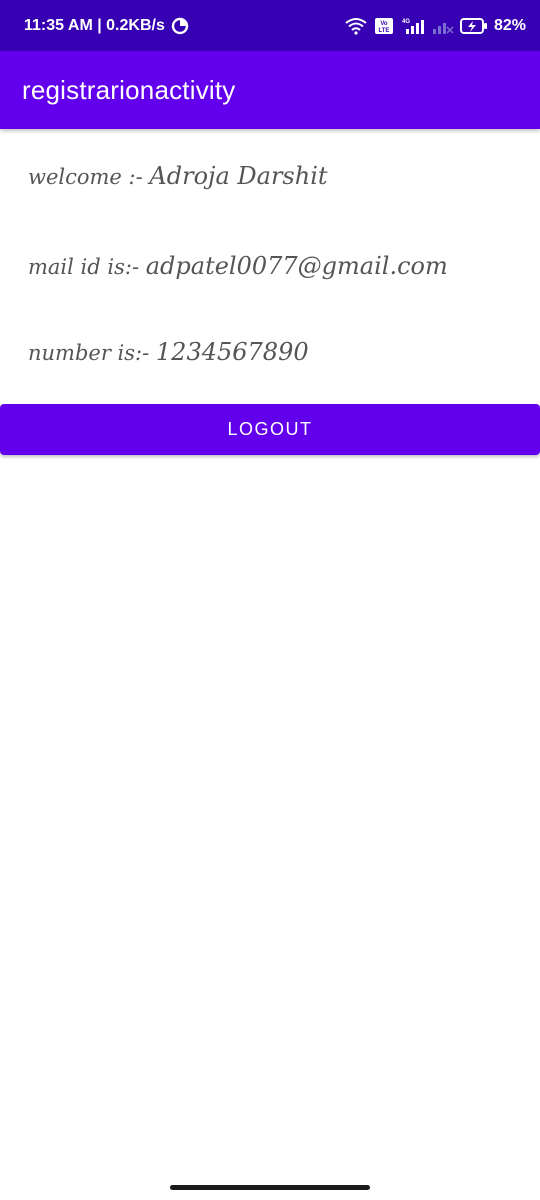 The image size is (540, 1200). Describe the element at coordinates (94, 25) in the screenshot. I see `status-time: 11:35 AM | 0.2KB/s` at that location.